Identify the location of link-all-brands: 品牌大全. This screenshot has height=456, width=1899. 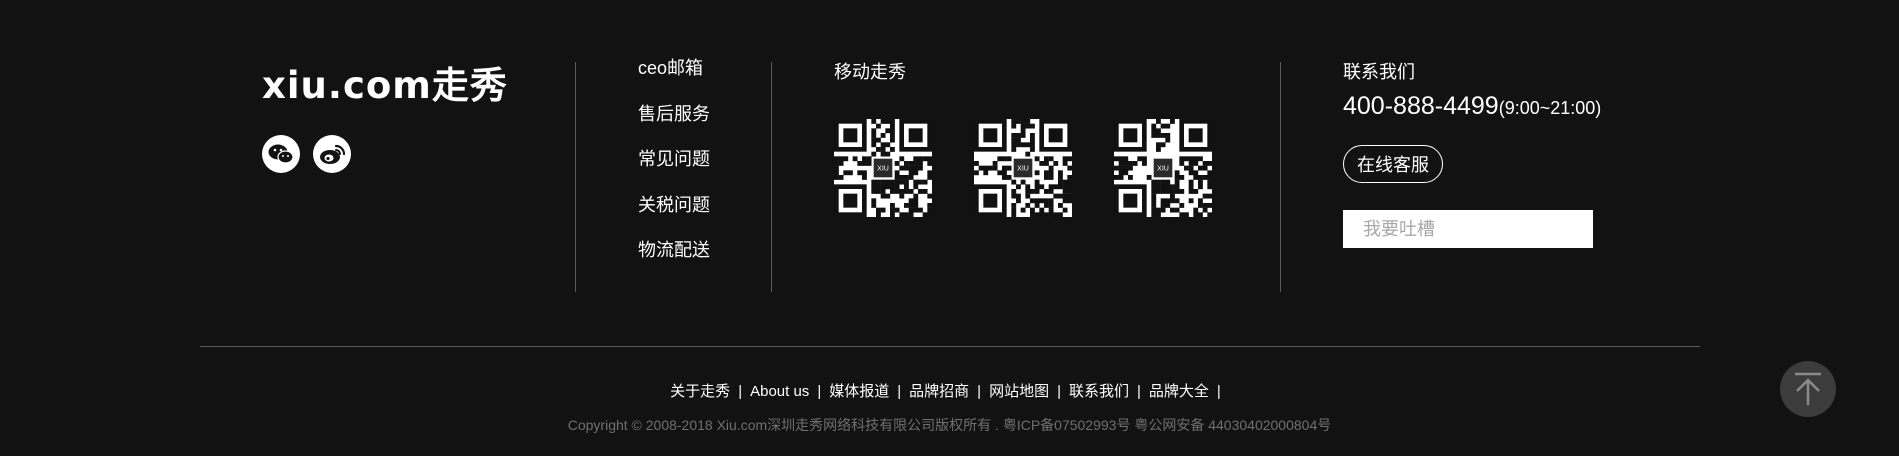
(1179, 391).